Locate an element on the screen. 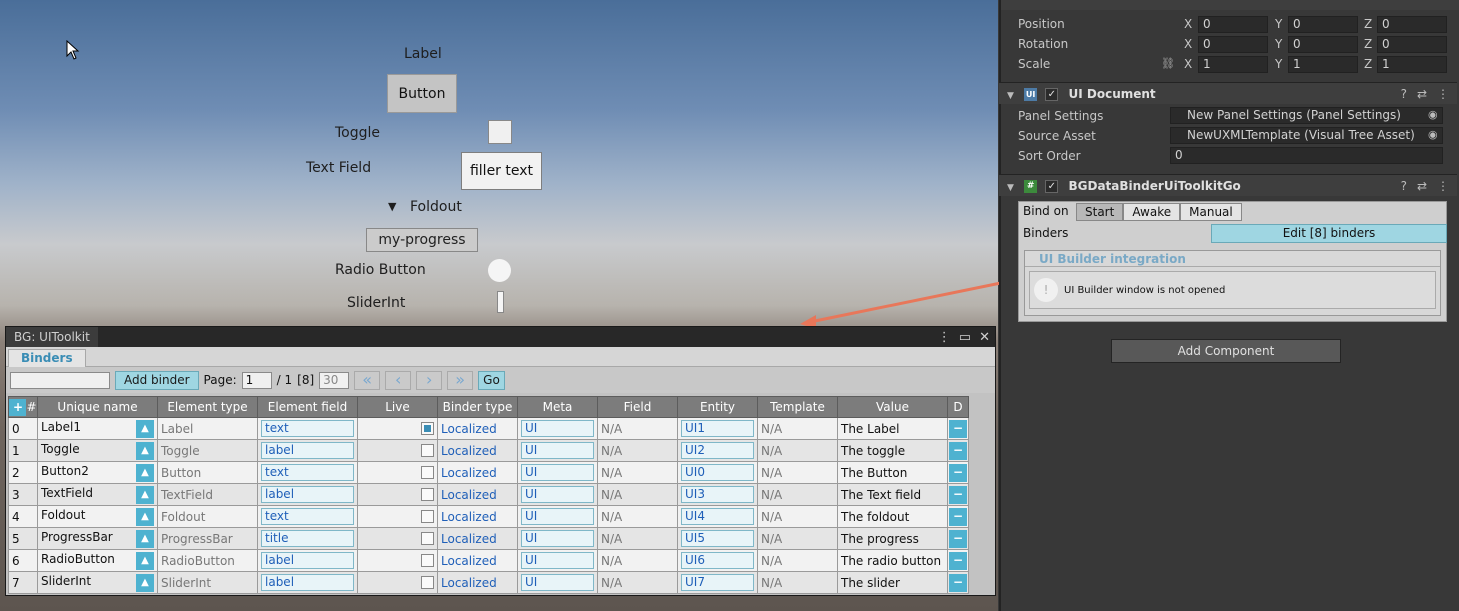 This screenshot has height=611, width=1459. col-live: Live is located at coordinates (397, 407).